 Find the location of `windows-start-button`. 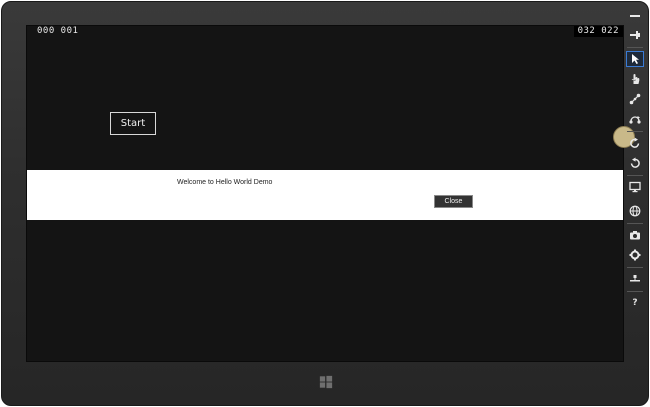

windows-start-button is located at coordinates (326, 382).